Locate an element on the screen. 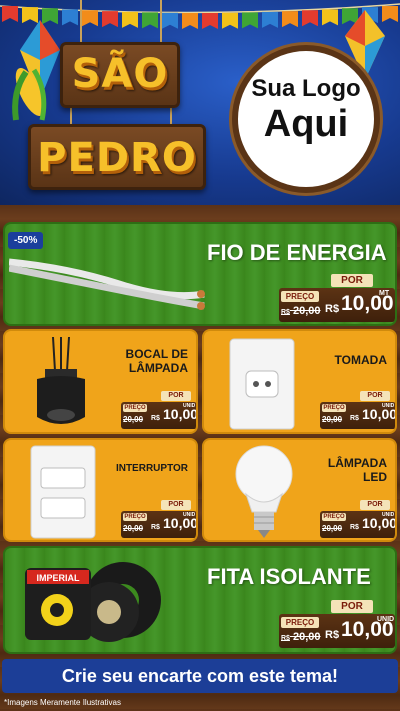  price-body: PREÇO R$ 20,00 R$ 10,00 UNID is located at coordinates (337, 631).